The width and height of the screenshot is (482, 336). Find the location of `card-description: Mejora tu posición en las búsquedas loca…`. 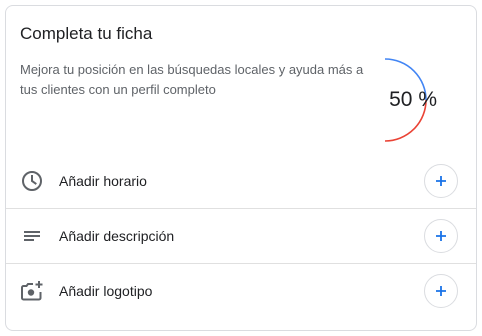

card-description: Mejora tu posición en las búsquedas loca… is located at coordinates (192, 79).